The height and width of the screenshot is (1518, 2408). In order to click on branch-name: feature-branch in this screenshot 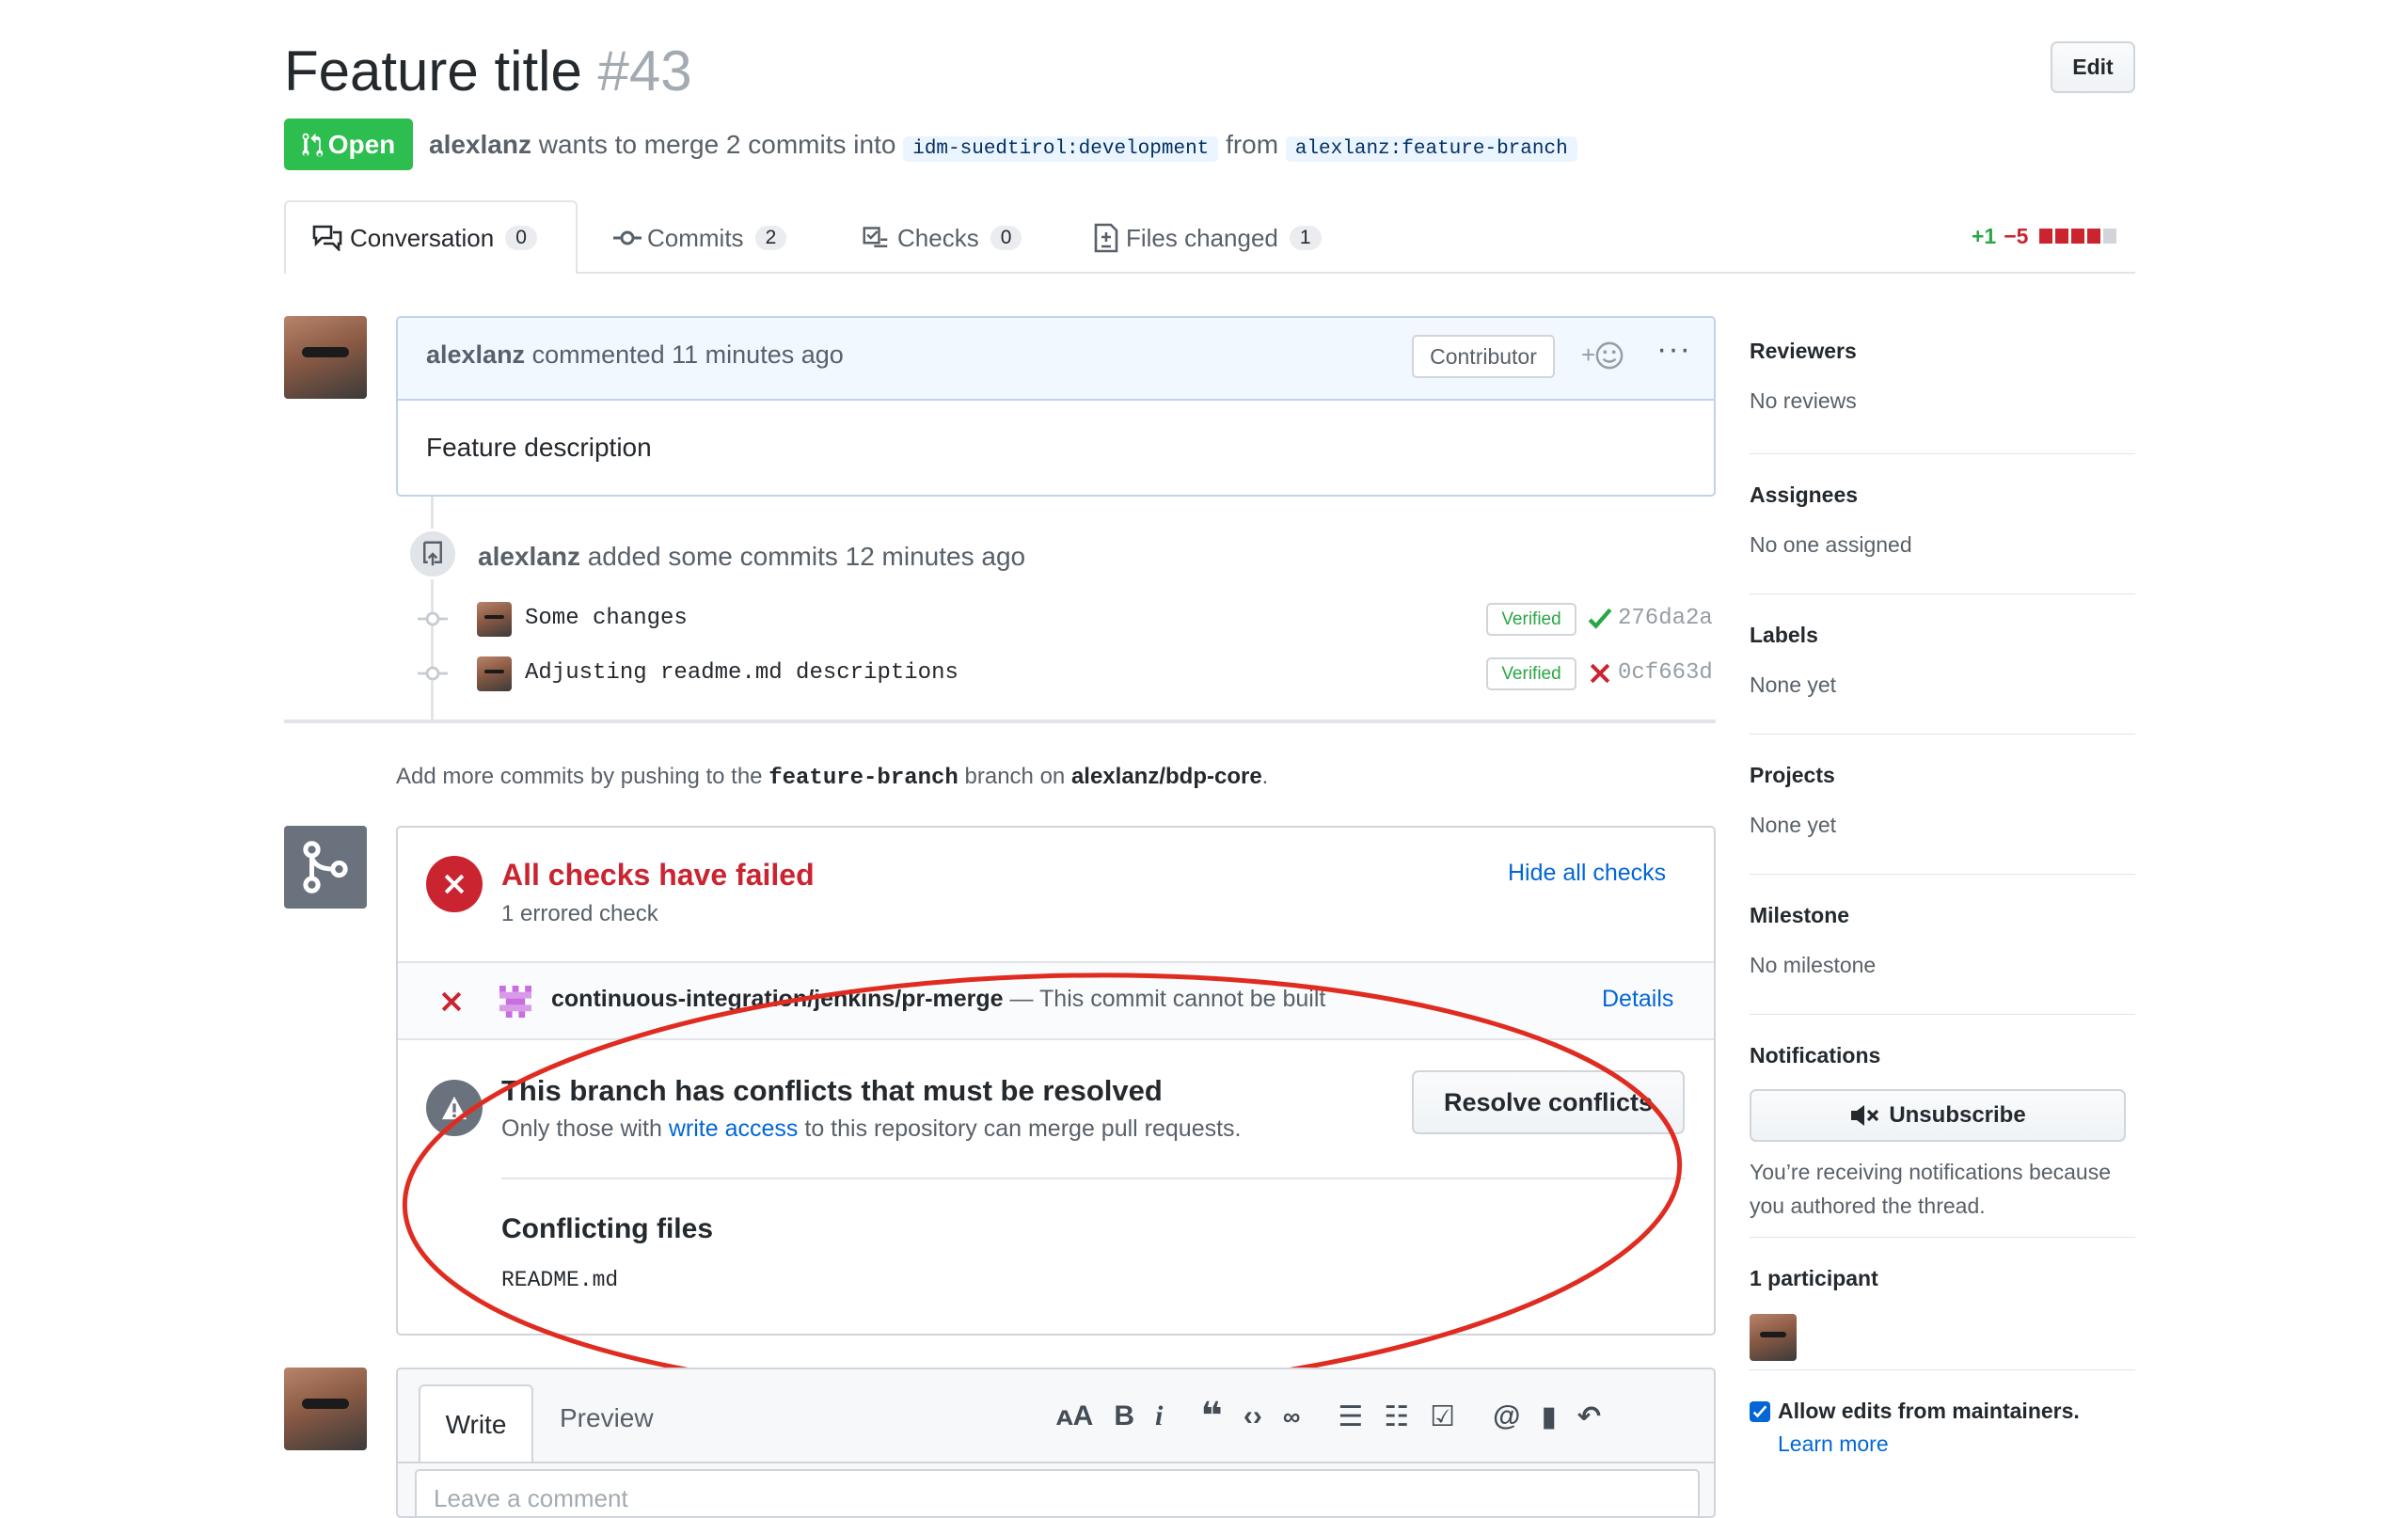, I will do `click(863, 779)`.